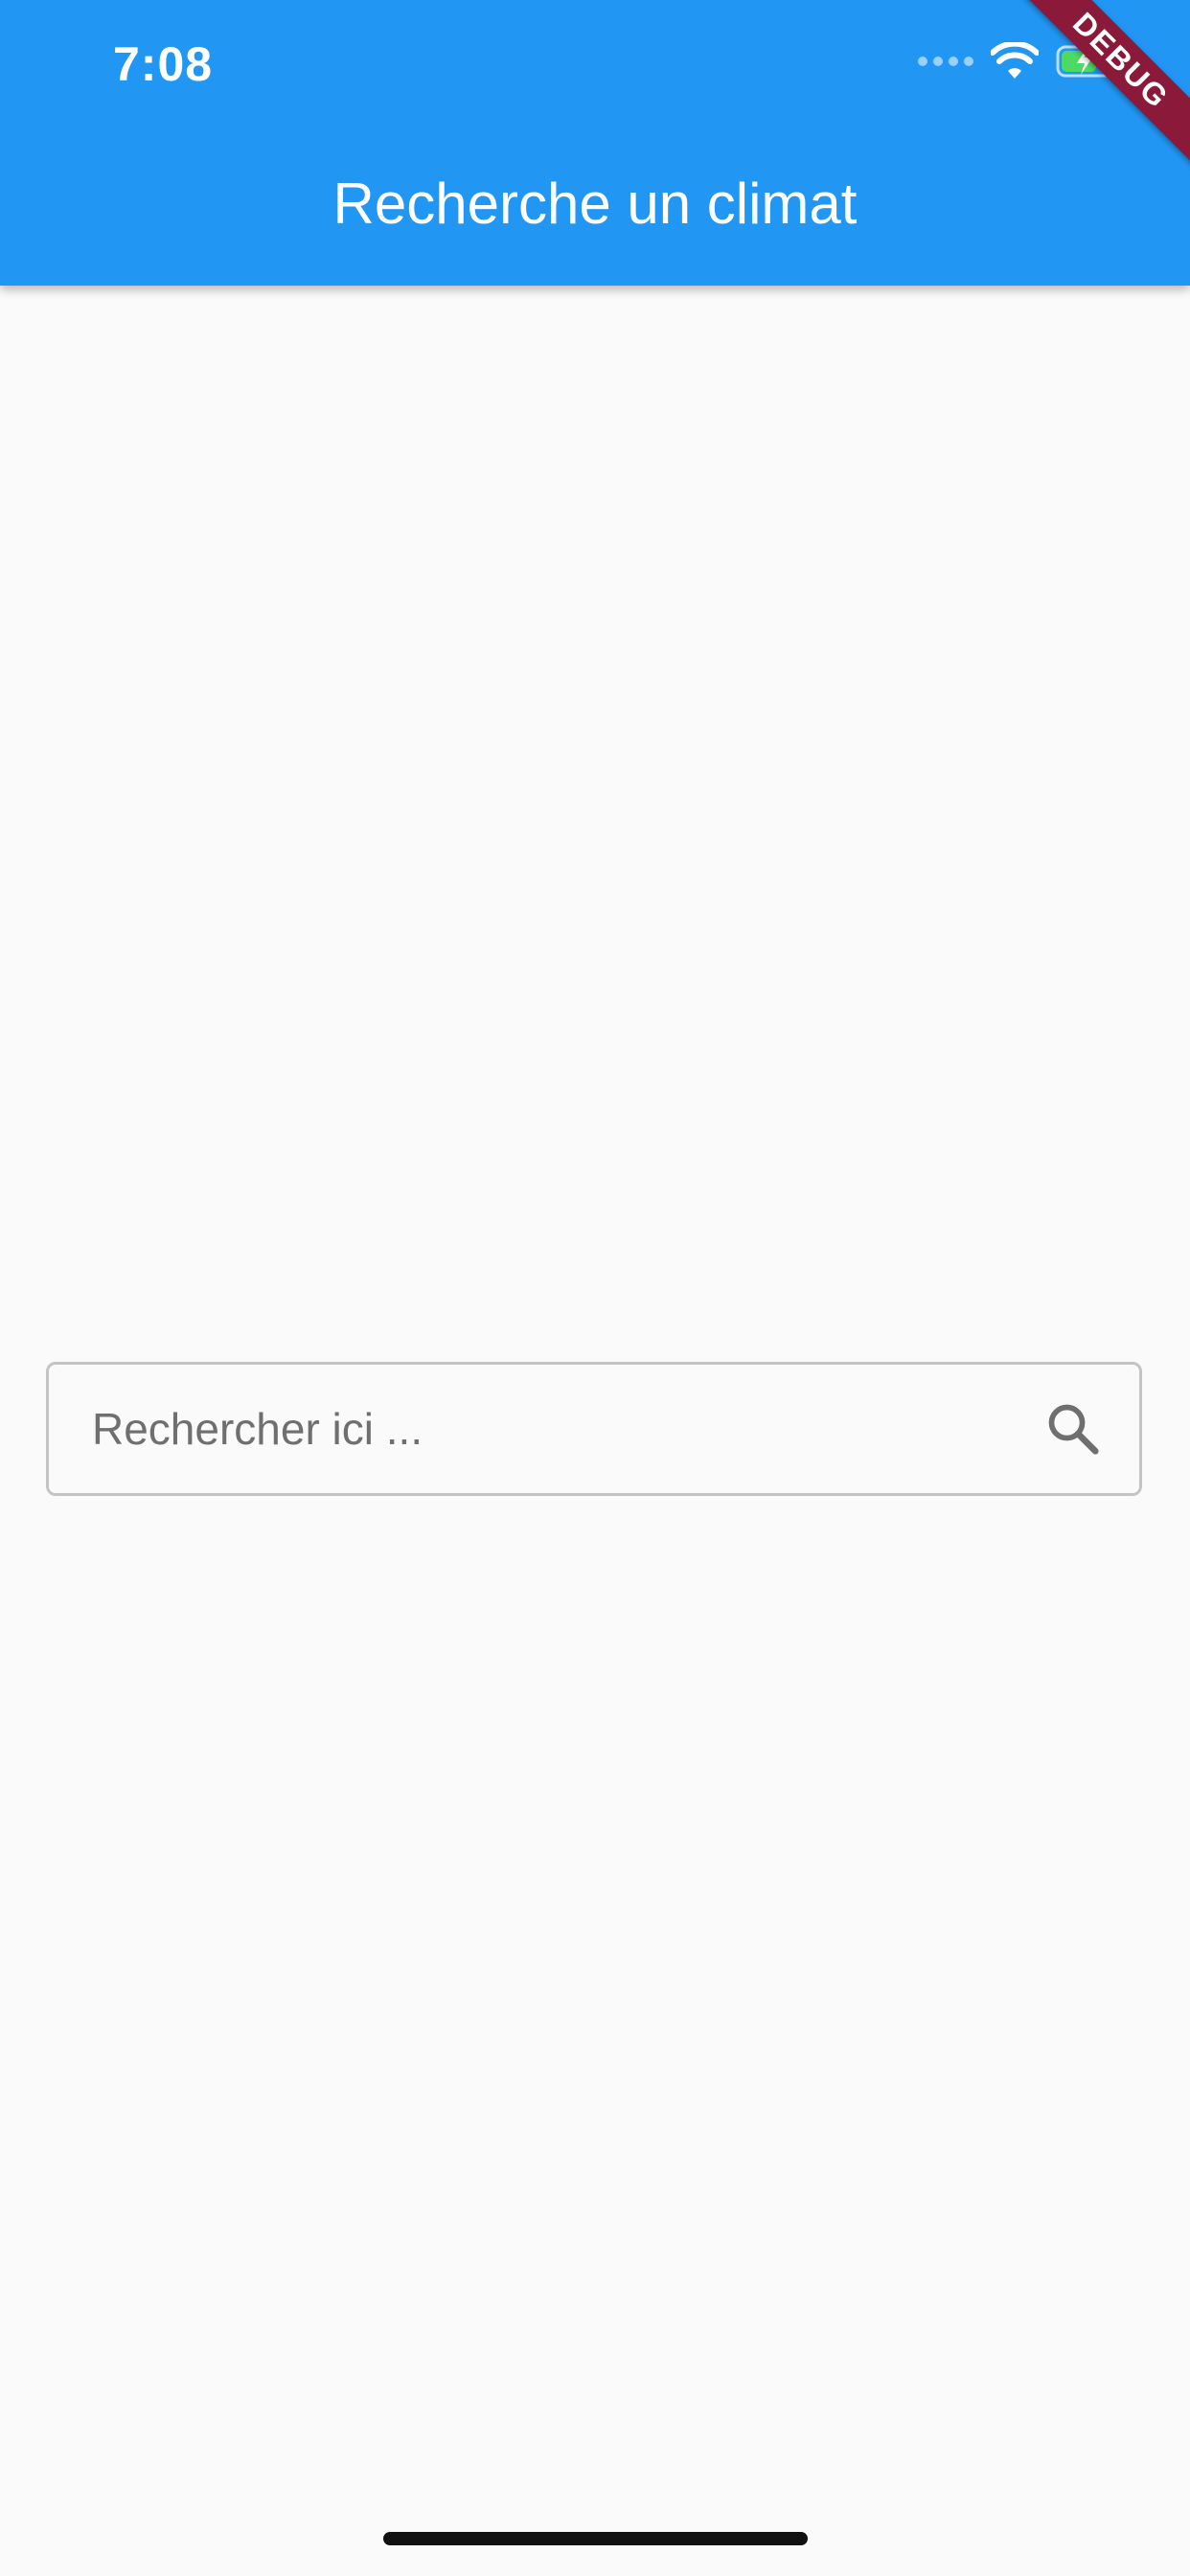 The image size is (1190, 2576). What do you see at coordinates (163, 64) in the screenshot?
I see `status-time: 7:08` at bounding box center [163, 64].